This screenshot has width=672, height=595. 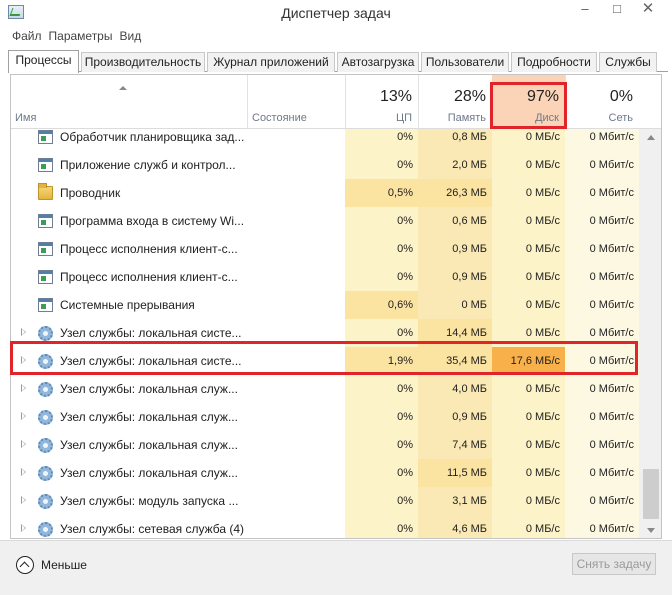 What do you see at coordinates (651, 137) in the screenshot?
I see `scroll-up-arrow-icon` at bounding box center [651, 137].